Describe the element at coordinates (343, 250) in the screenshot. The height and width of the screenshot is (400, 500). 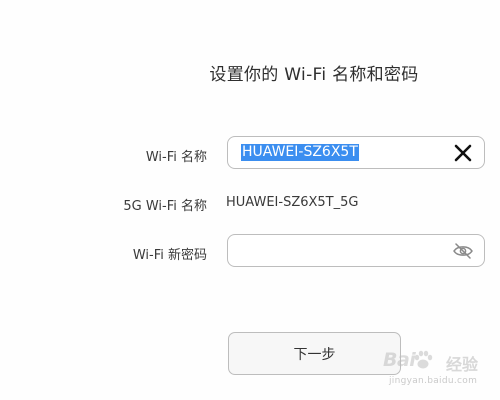
I see `wifi-password-input` at that location.